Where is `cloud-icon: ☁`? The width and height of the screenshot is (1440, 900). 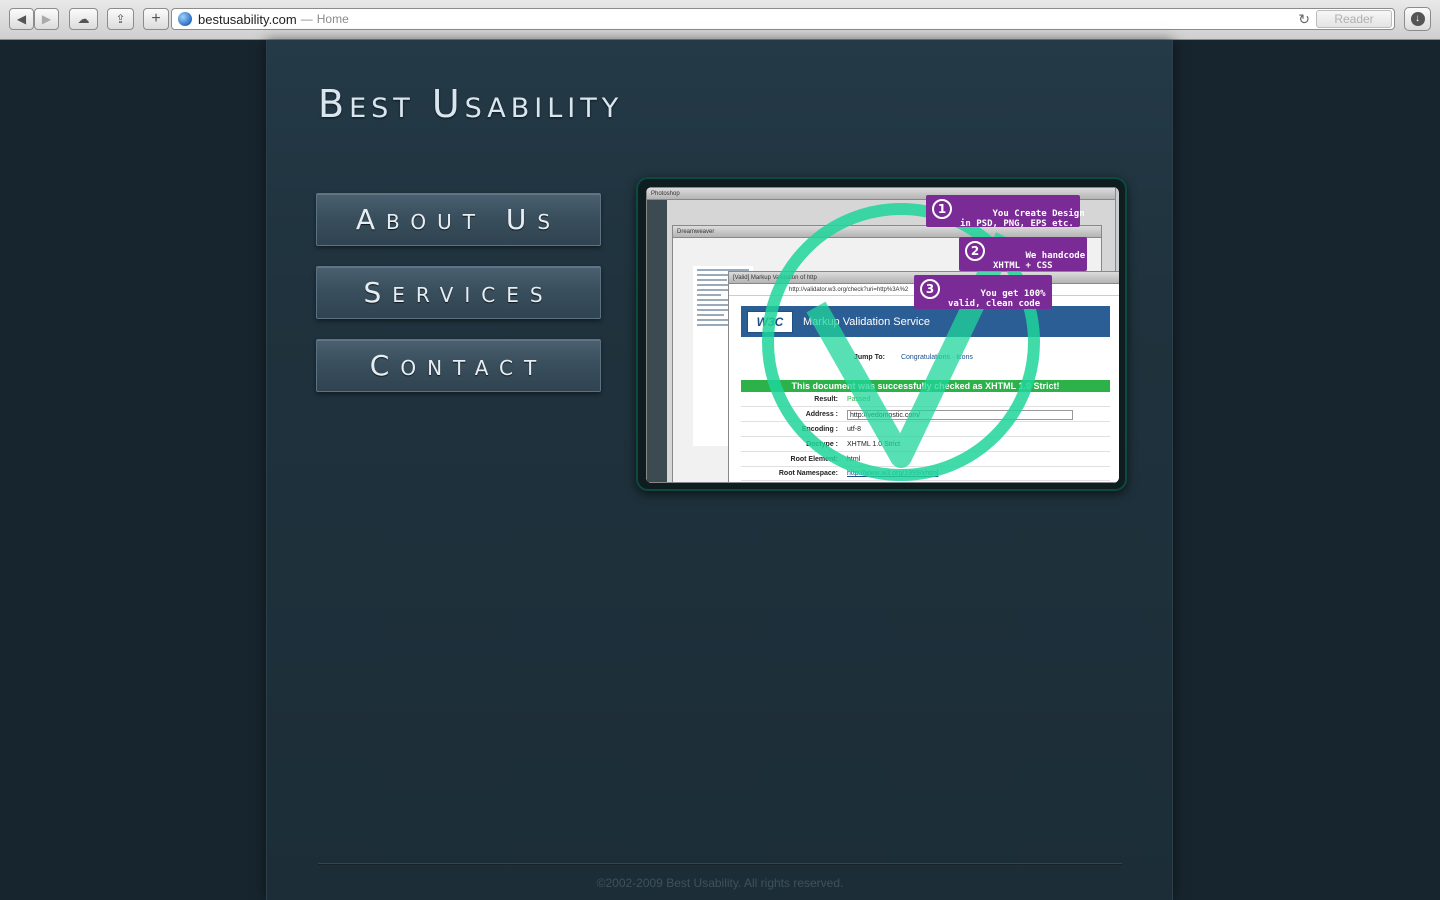
cloud-icon: ☁ is located at coordinates (83, 19).